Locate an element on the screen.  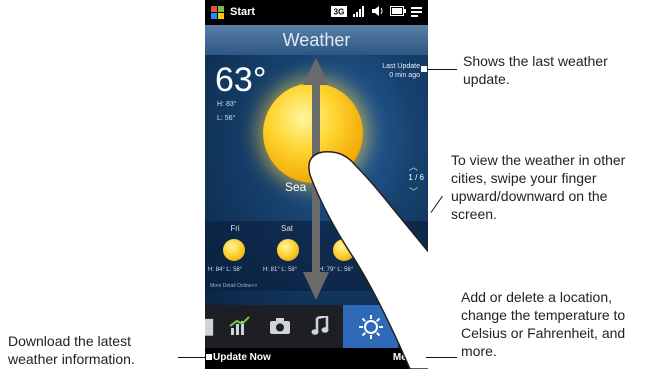
status-bar: Start 3G is located at coordinates (316, 12).